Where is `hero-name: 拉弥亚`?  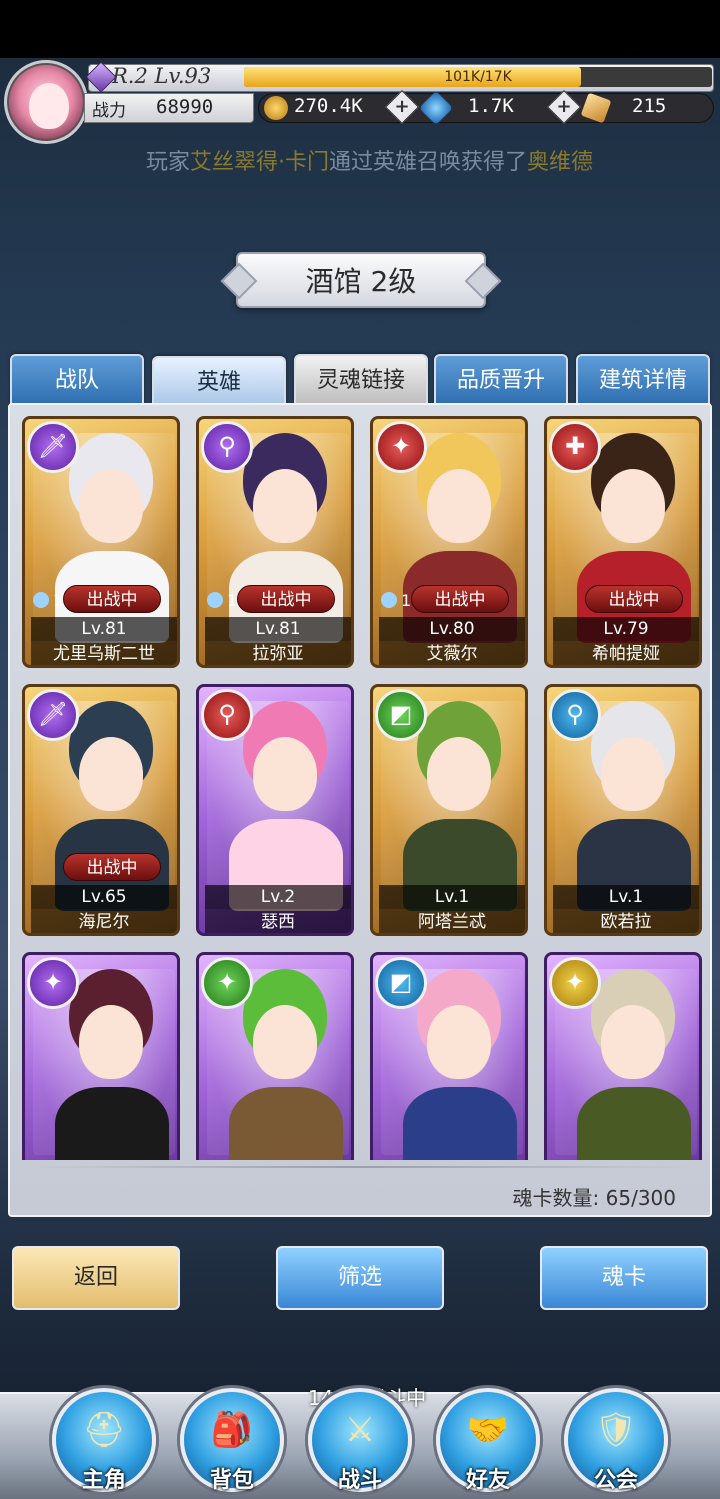 hero-name: 拉弥亚 is located at coordinates (278, 653).